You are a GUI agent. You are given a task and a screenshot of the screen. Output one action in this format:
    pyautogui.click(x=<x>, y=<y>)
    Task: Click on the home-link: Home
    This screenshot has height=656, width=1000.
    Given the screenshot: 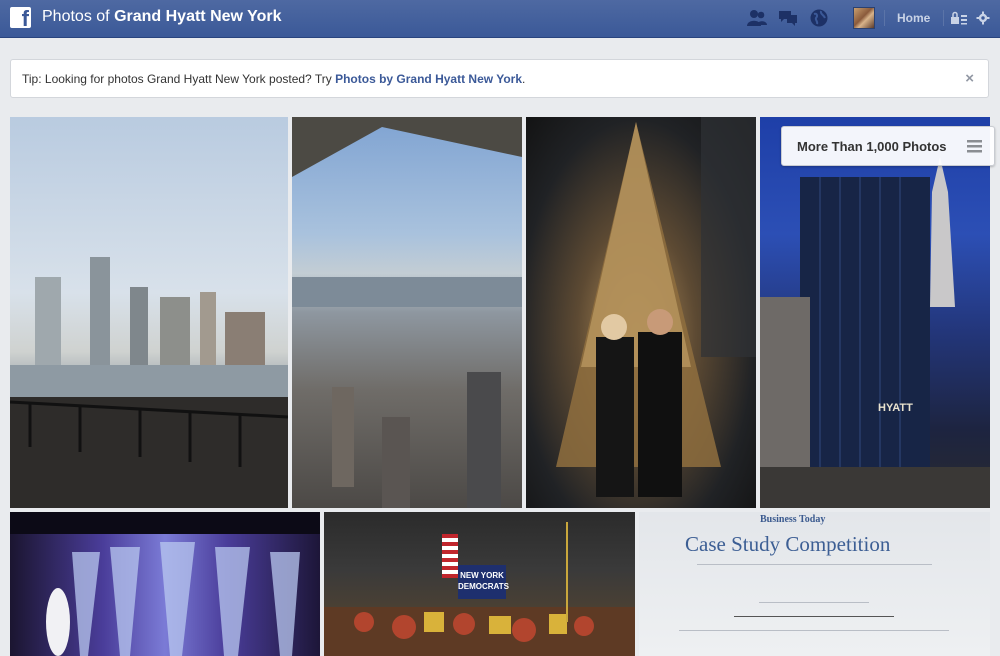 What is the action you would take?
    pyautogui.click(x=913, y=18)
    